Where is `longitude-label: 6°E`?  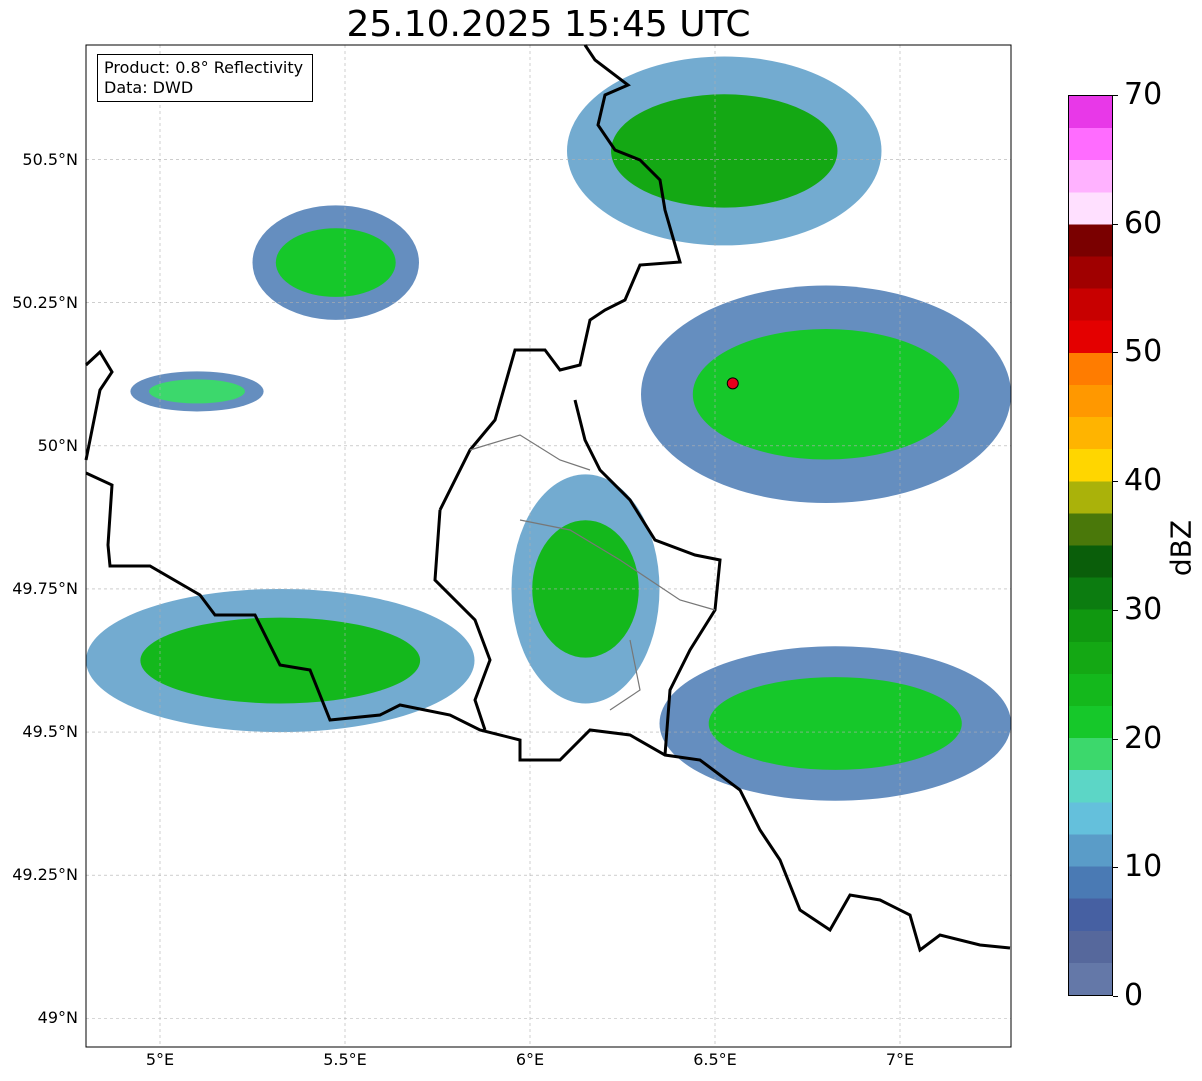 longitude-label: 6°E is located at coordinates (530, 1059).